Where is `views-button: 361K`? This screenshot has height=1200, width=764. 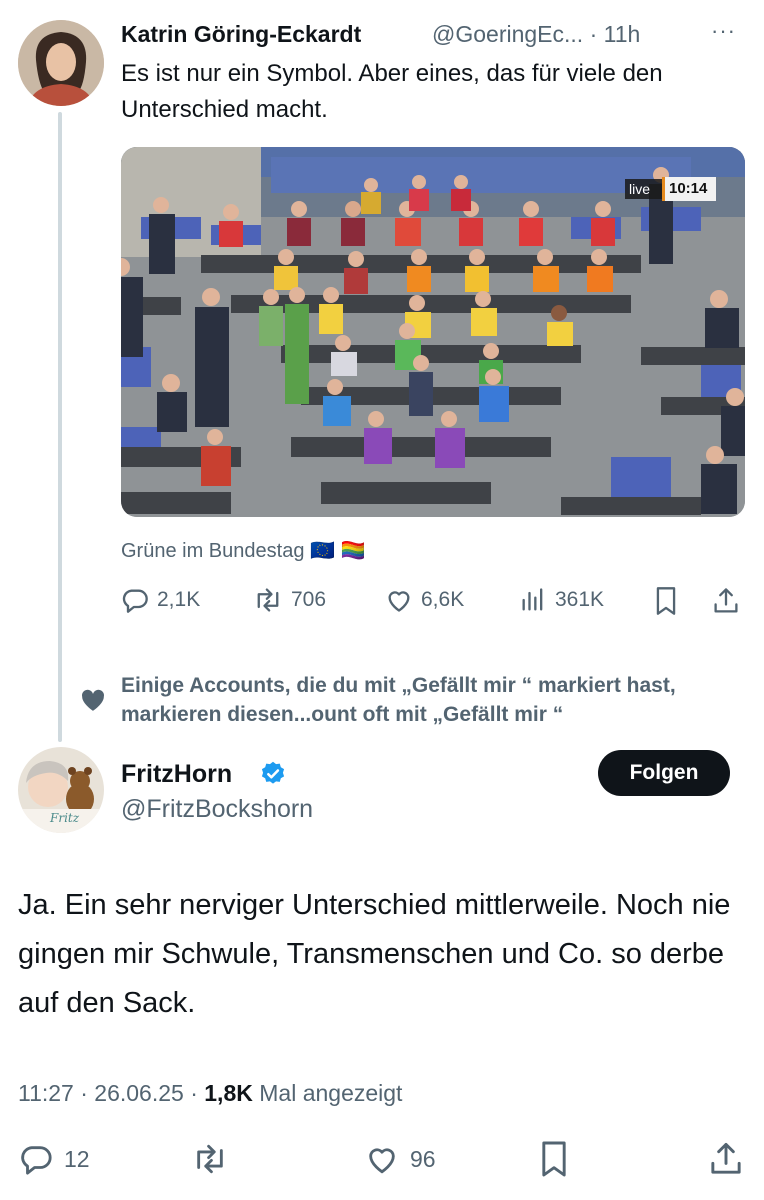 views-button: 361K is located at coordinates (561, 600).